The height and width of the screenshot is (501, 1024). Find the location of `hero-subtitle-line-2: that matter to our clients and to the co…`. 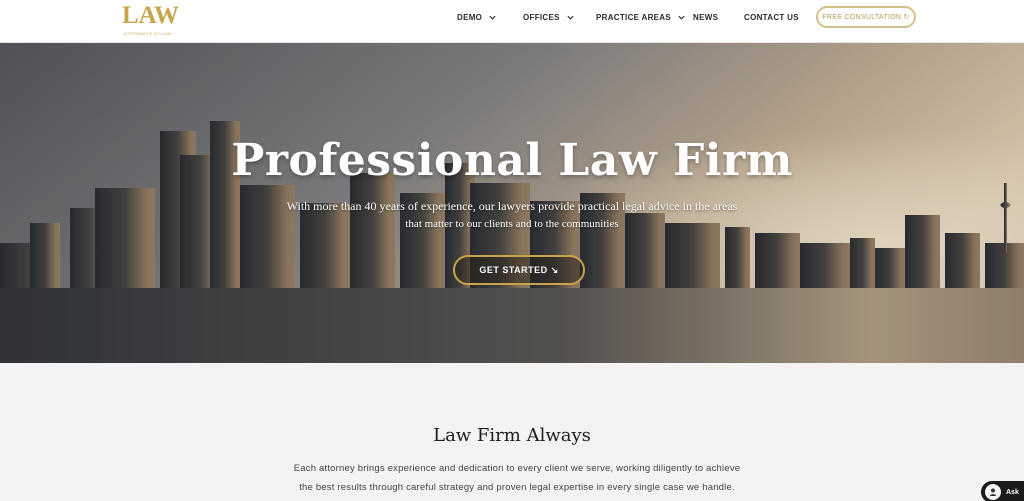

hero-subtitle-line-2: that matter to our clients and to the co… is located at coordinates (512, 224).